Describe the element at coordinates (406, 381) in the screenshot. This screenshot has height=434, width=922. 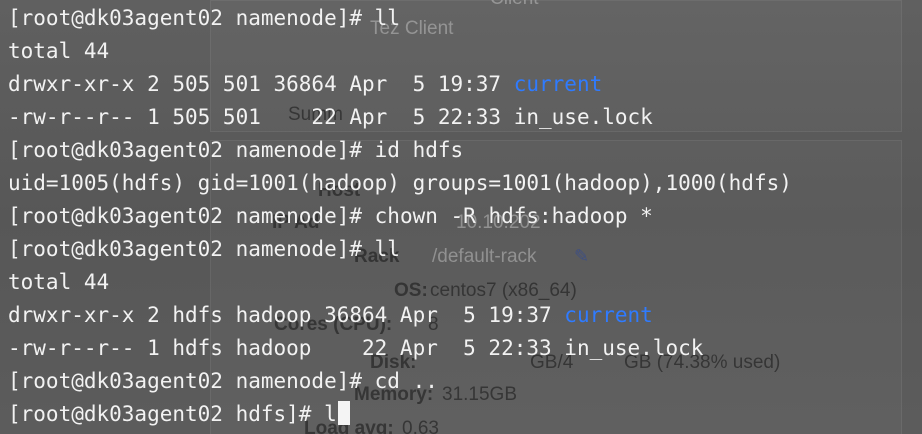
I see `shell-command: cd ..` at that location.